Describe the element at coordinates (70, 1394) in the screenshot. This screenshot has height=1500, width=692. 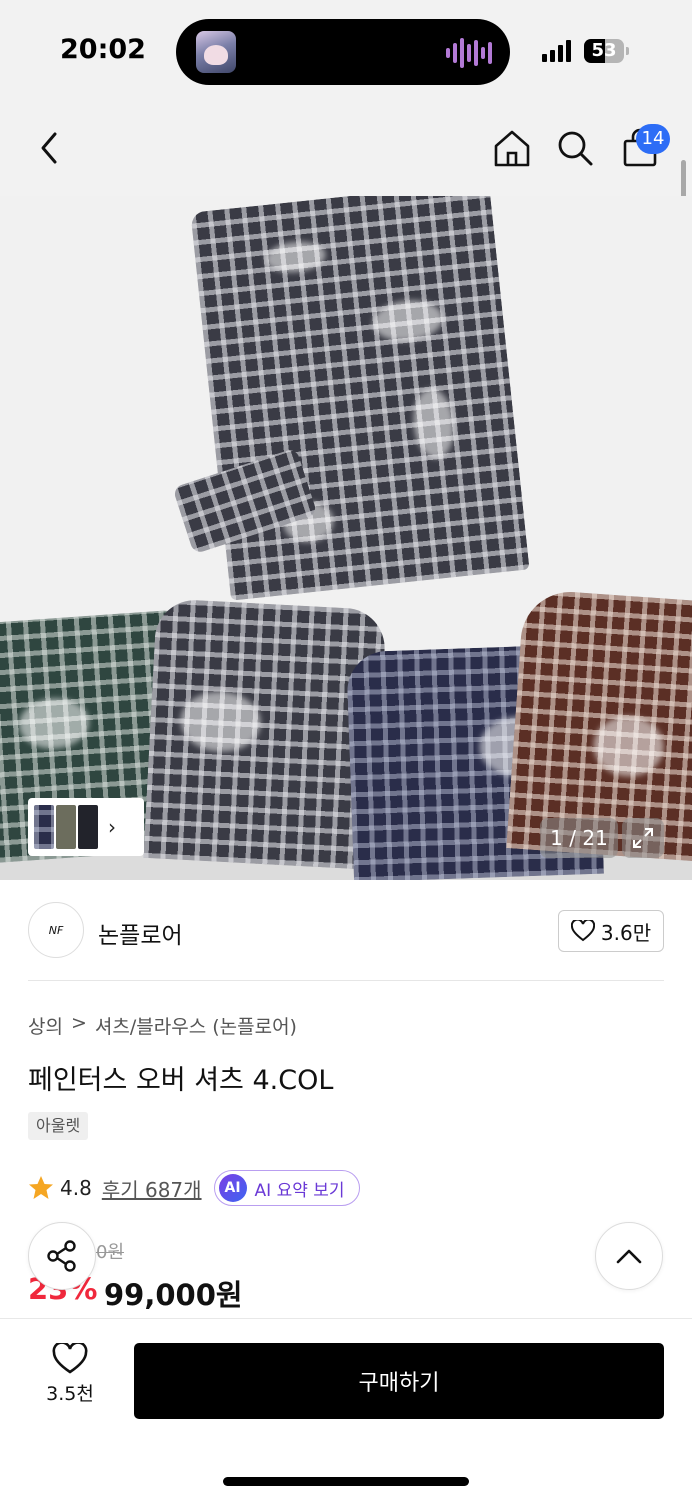
I see `like-count: 3.5천` at that location.